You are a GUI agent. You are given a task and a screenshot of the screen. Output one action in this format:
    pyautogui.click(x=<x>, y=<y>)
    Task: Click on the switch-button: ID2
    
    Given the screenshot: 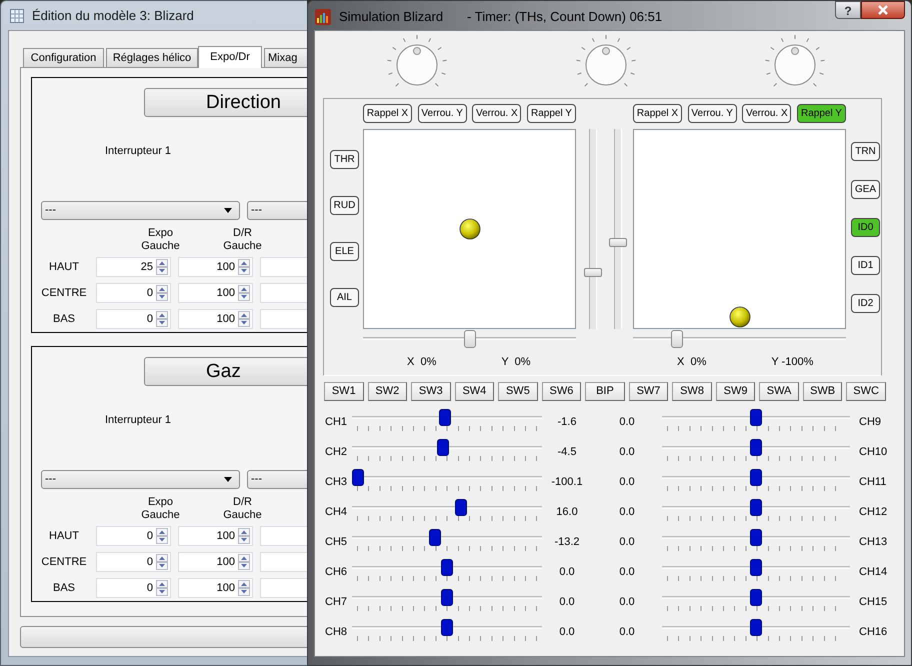 What is the action you would take?
    pyautogui.click(x=865, y=303)
    